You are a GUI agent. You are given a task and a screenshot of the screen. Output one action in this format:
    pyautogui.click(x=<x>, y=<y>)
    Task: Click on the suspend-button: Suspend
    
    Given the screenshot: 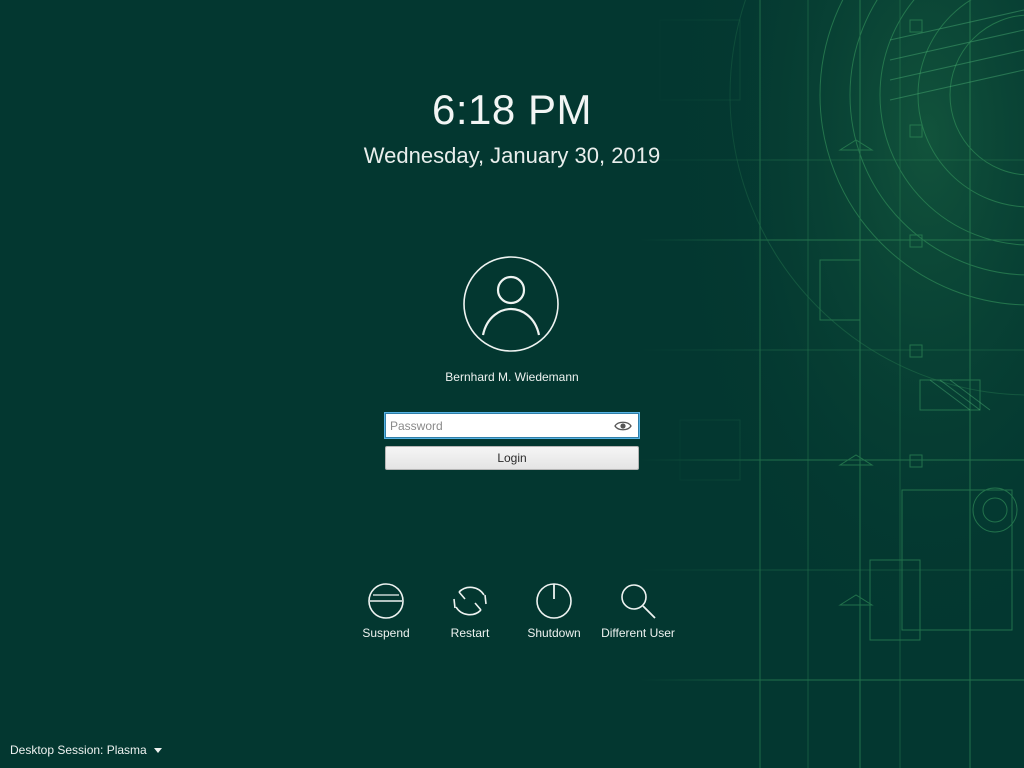 What is the action you would take?
    pyautogui.click(x=386, y=611)
    